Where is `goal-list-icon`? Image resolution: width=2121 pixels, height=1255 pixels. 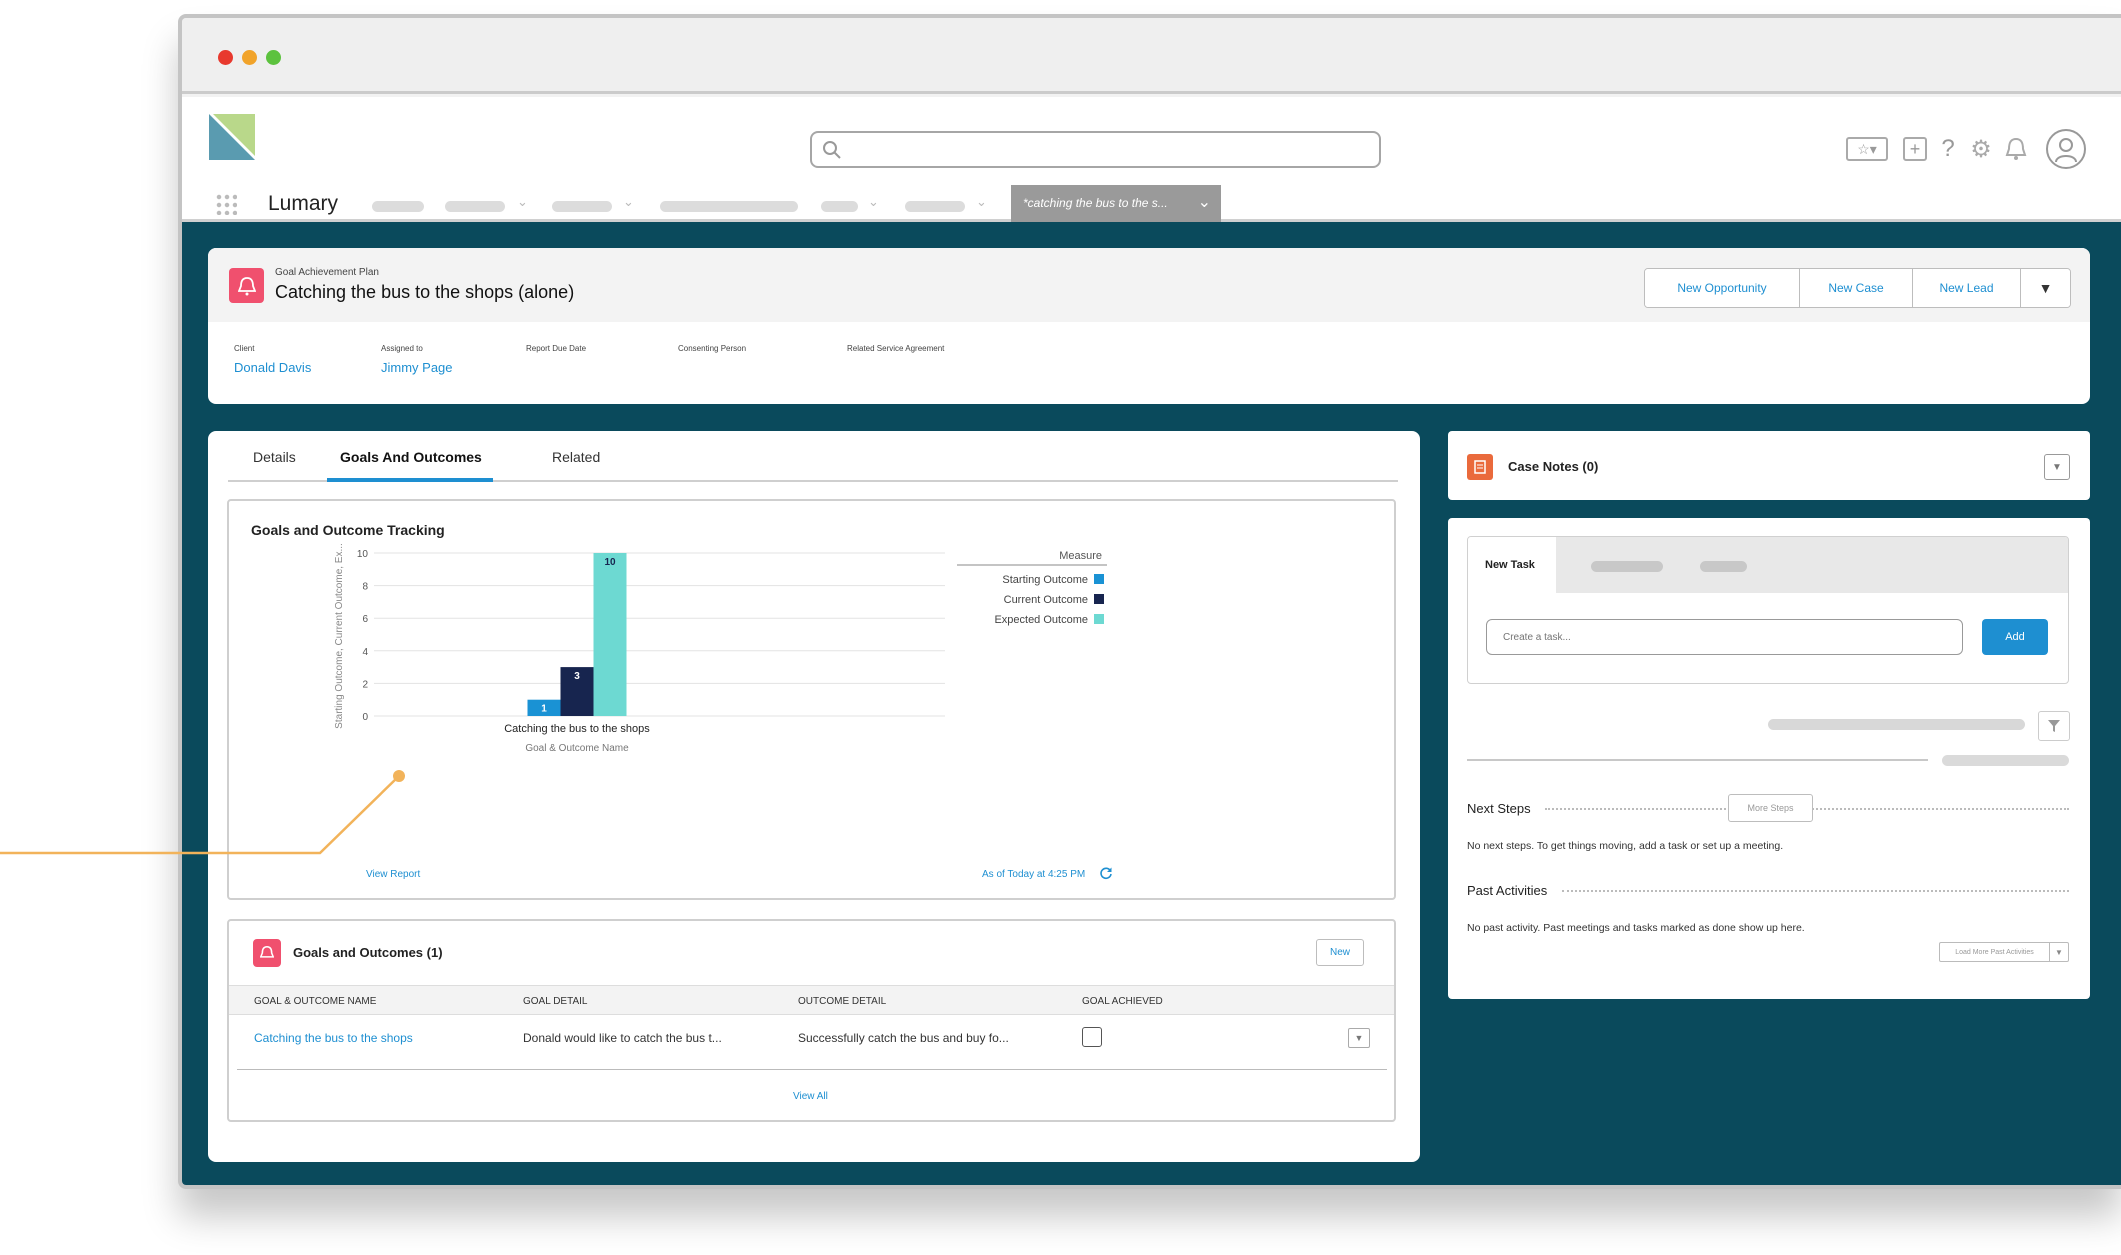
goal-list-icon is located at coordinates (267, 953).